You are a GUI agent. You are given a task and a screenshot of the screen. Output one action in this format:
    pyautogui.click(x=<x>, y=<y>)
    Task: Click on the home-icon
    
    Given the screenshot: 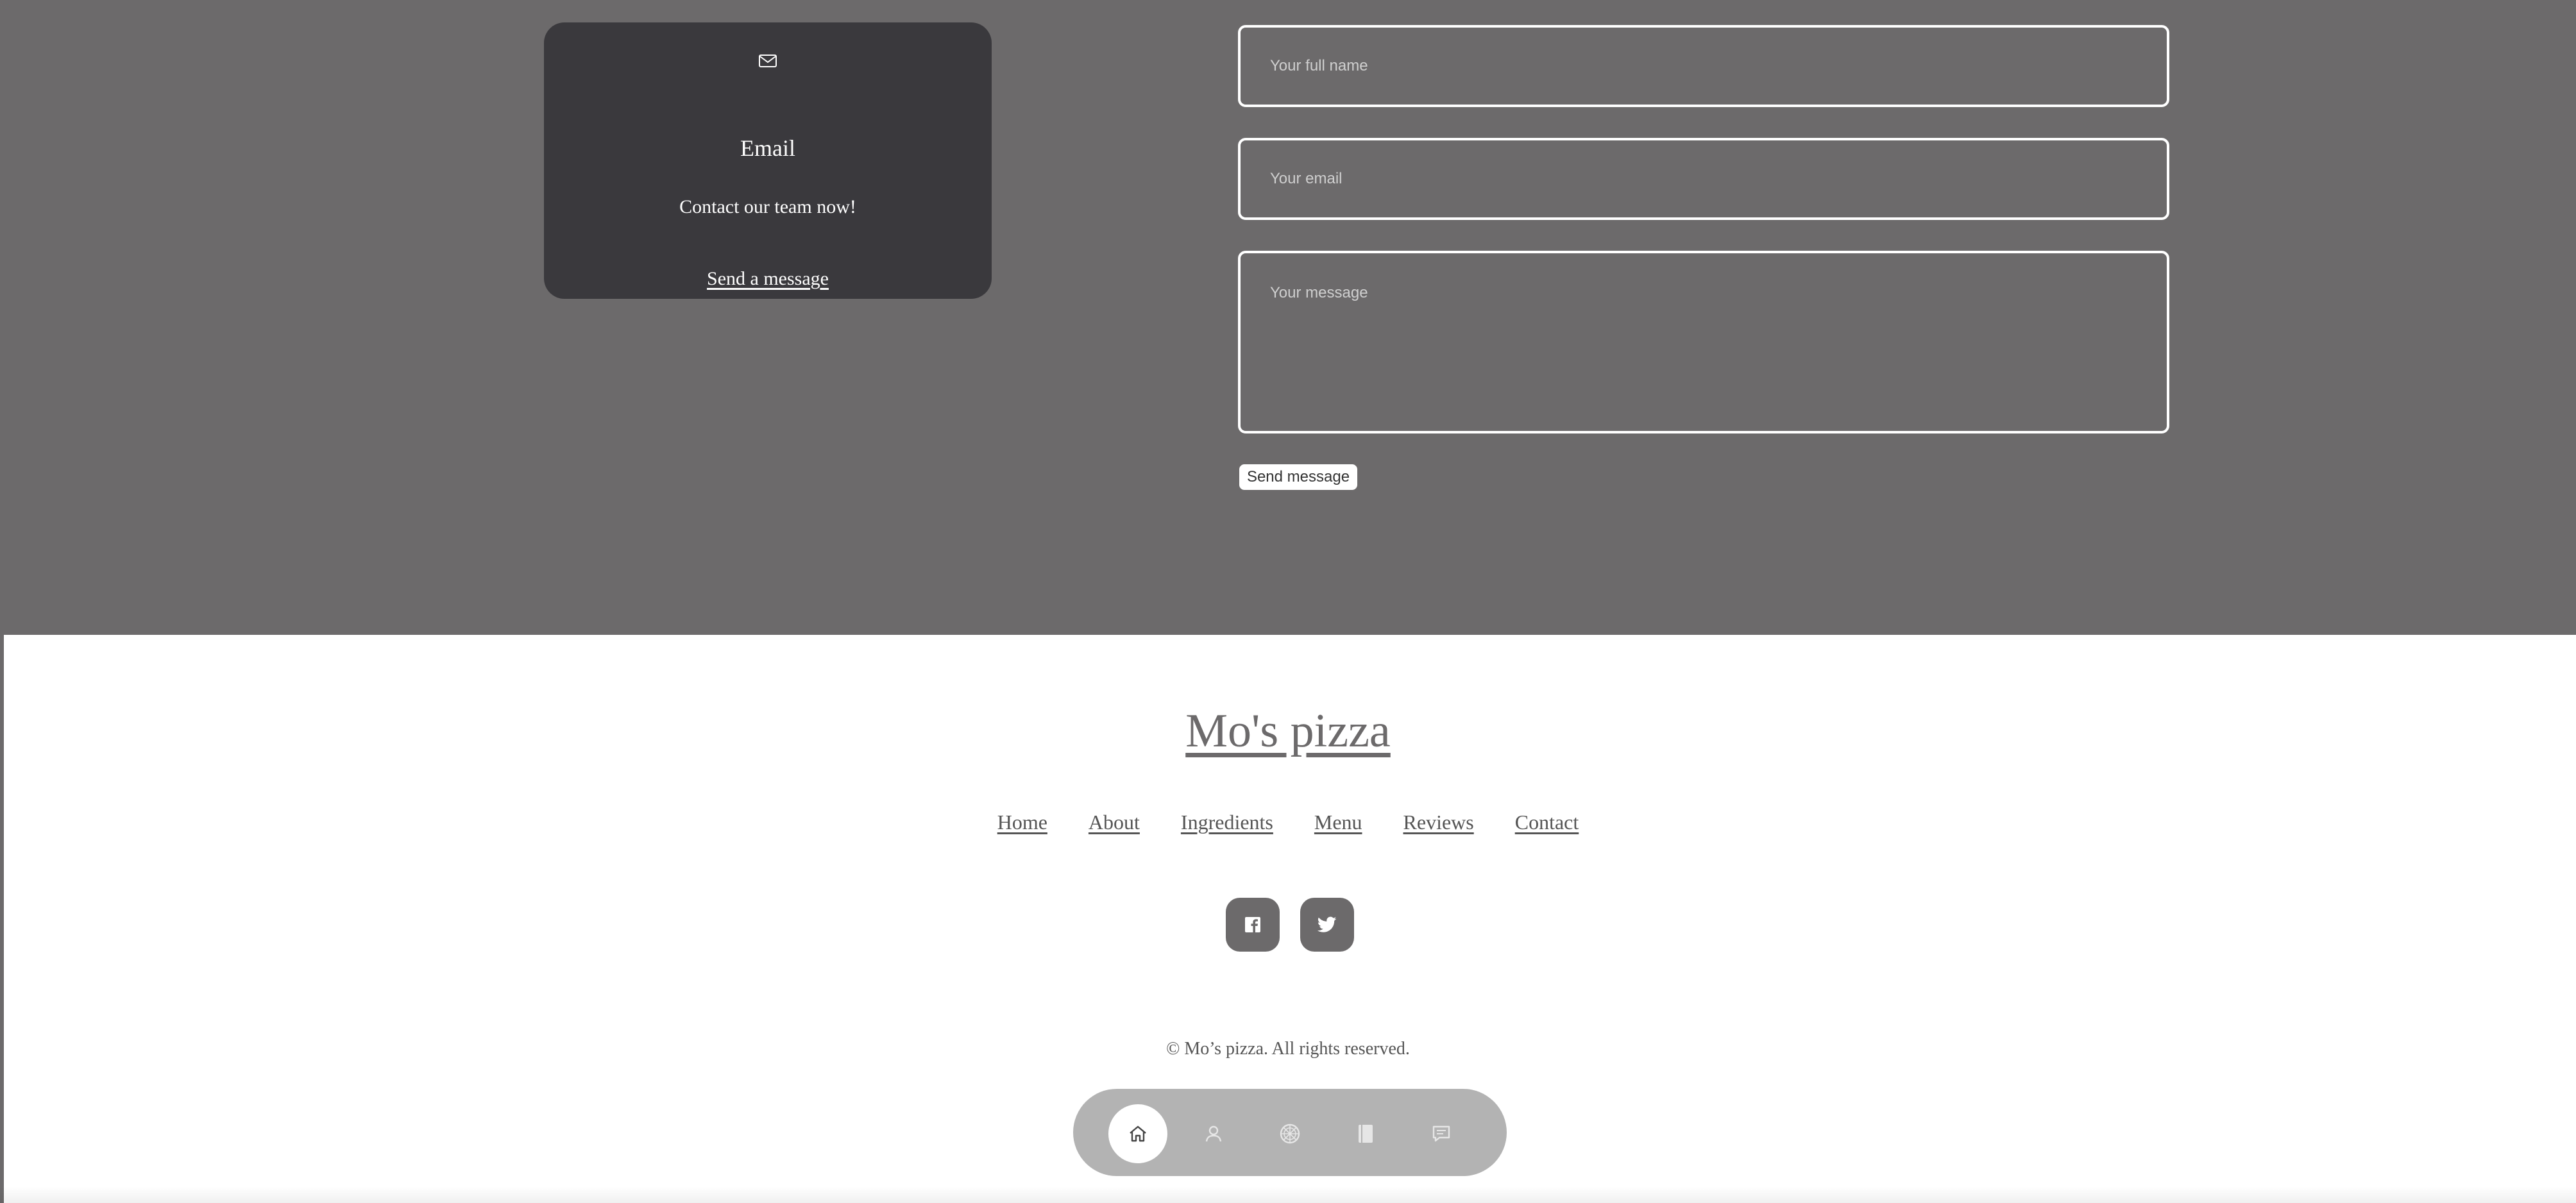 What is the action you would take?
    pyautogui.click(x=1138, y=1133)
    